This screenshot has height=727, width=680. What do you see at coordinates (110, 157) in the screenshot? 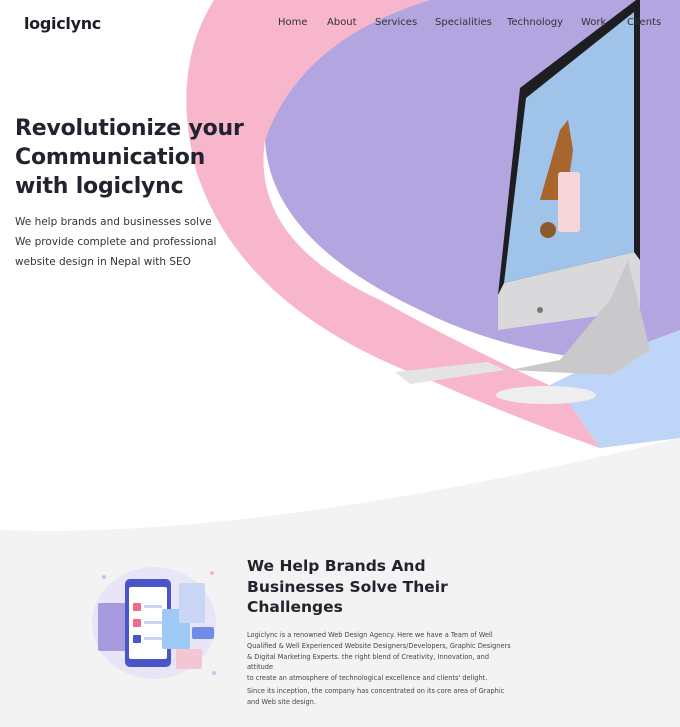
I see `hero-title-line: Communication` at bounding box center [110, 157].